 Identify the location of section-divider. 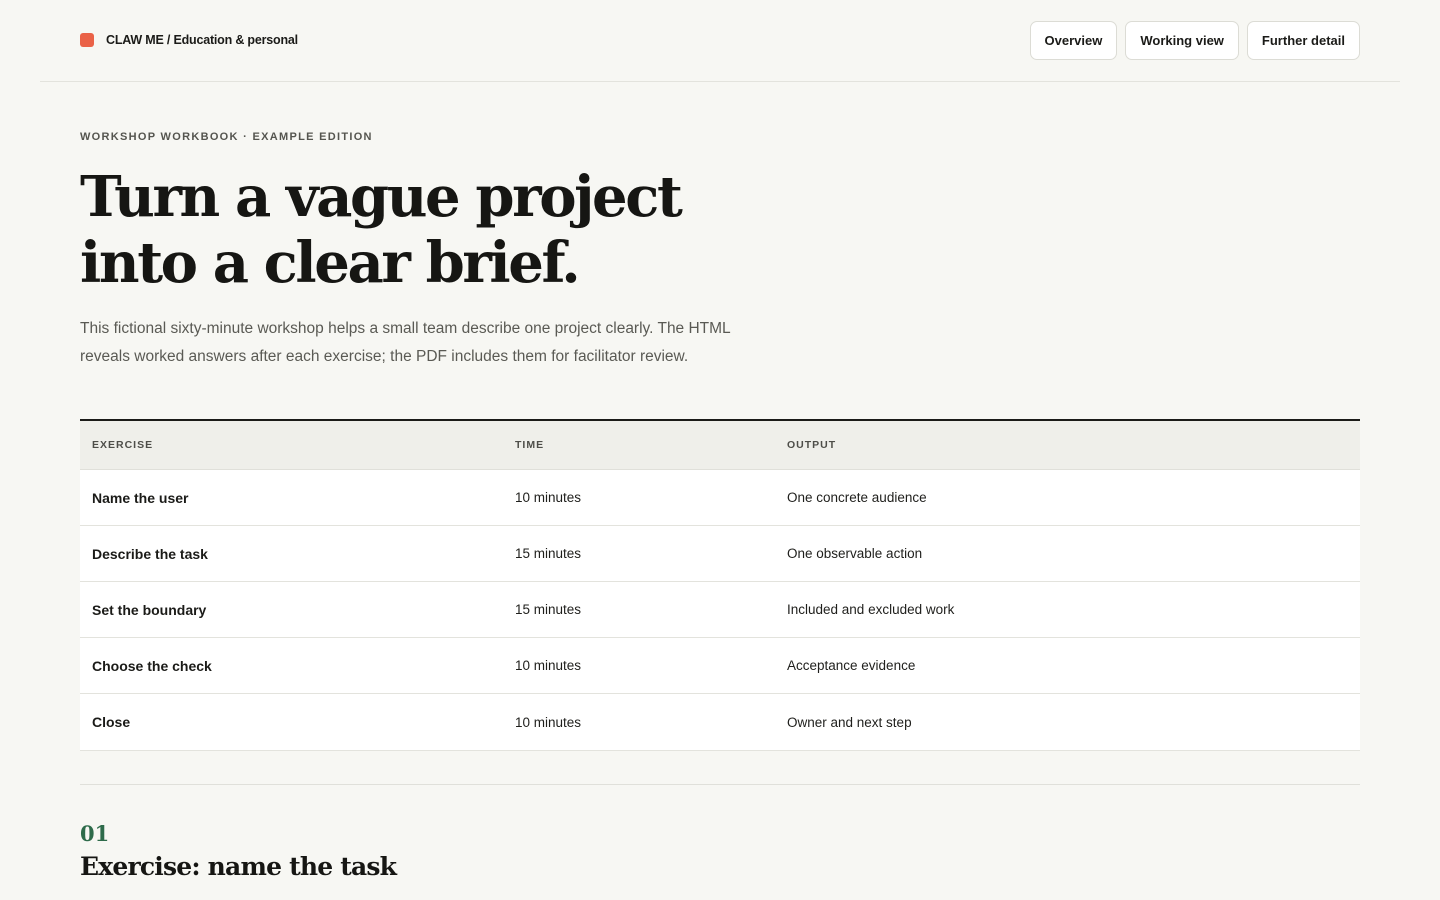
(720, 784).